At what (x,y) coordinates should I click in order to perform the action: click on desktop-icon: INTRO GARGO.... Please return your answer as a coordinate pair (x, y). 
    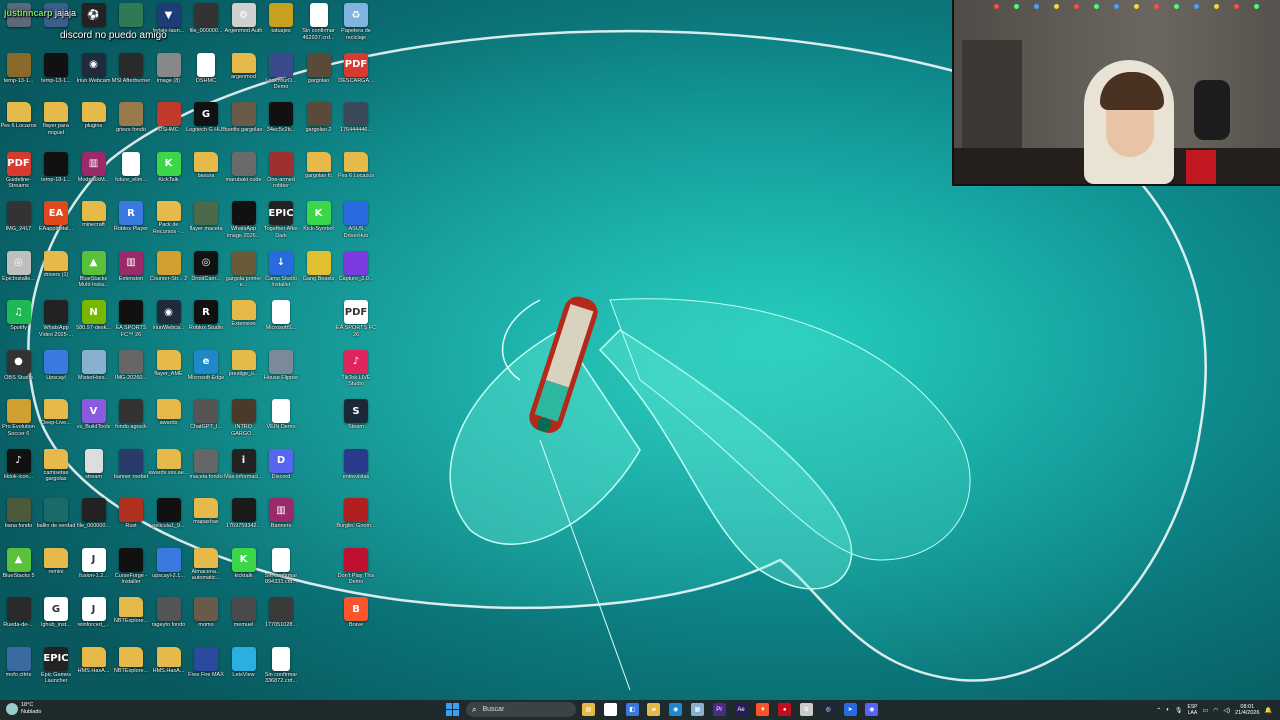
    Looking at the image, I should click on (243, 423).